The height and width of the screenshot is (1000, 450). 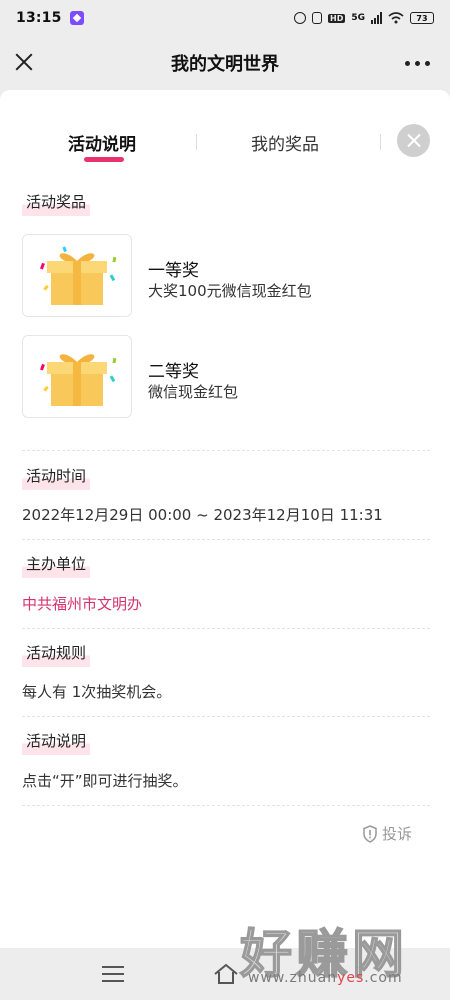 What do you see at coordinates (173, 271) in the screenshot?
I see `prize-name: 一等奖` at bounding box center [173, 271].